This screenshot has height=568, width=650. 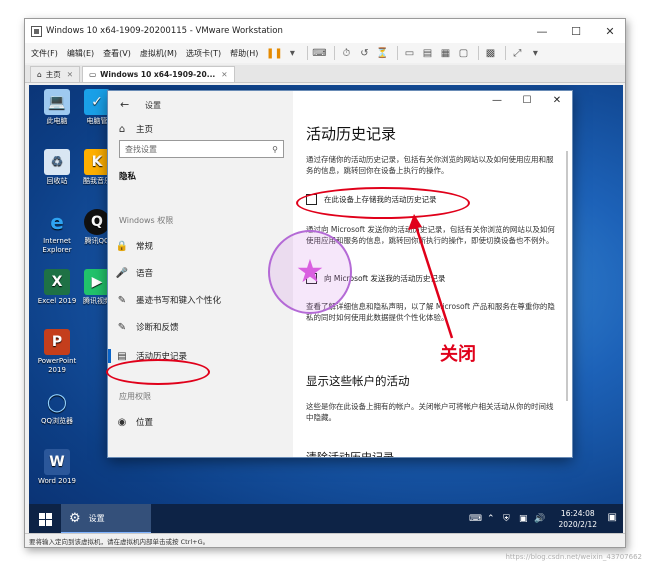 What do you see at coordinates (55, 74) in the screenshot?
I see `tab-home: ⌂ 主页 ✕` at bounding box center [55, 74].